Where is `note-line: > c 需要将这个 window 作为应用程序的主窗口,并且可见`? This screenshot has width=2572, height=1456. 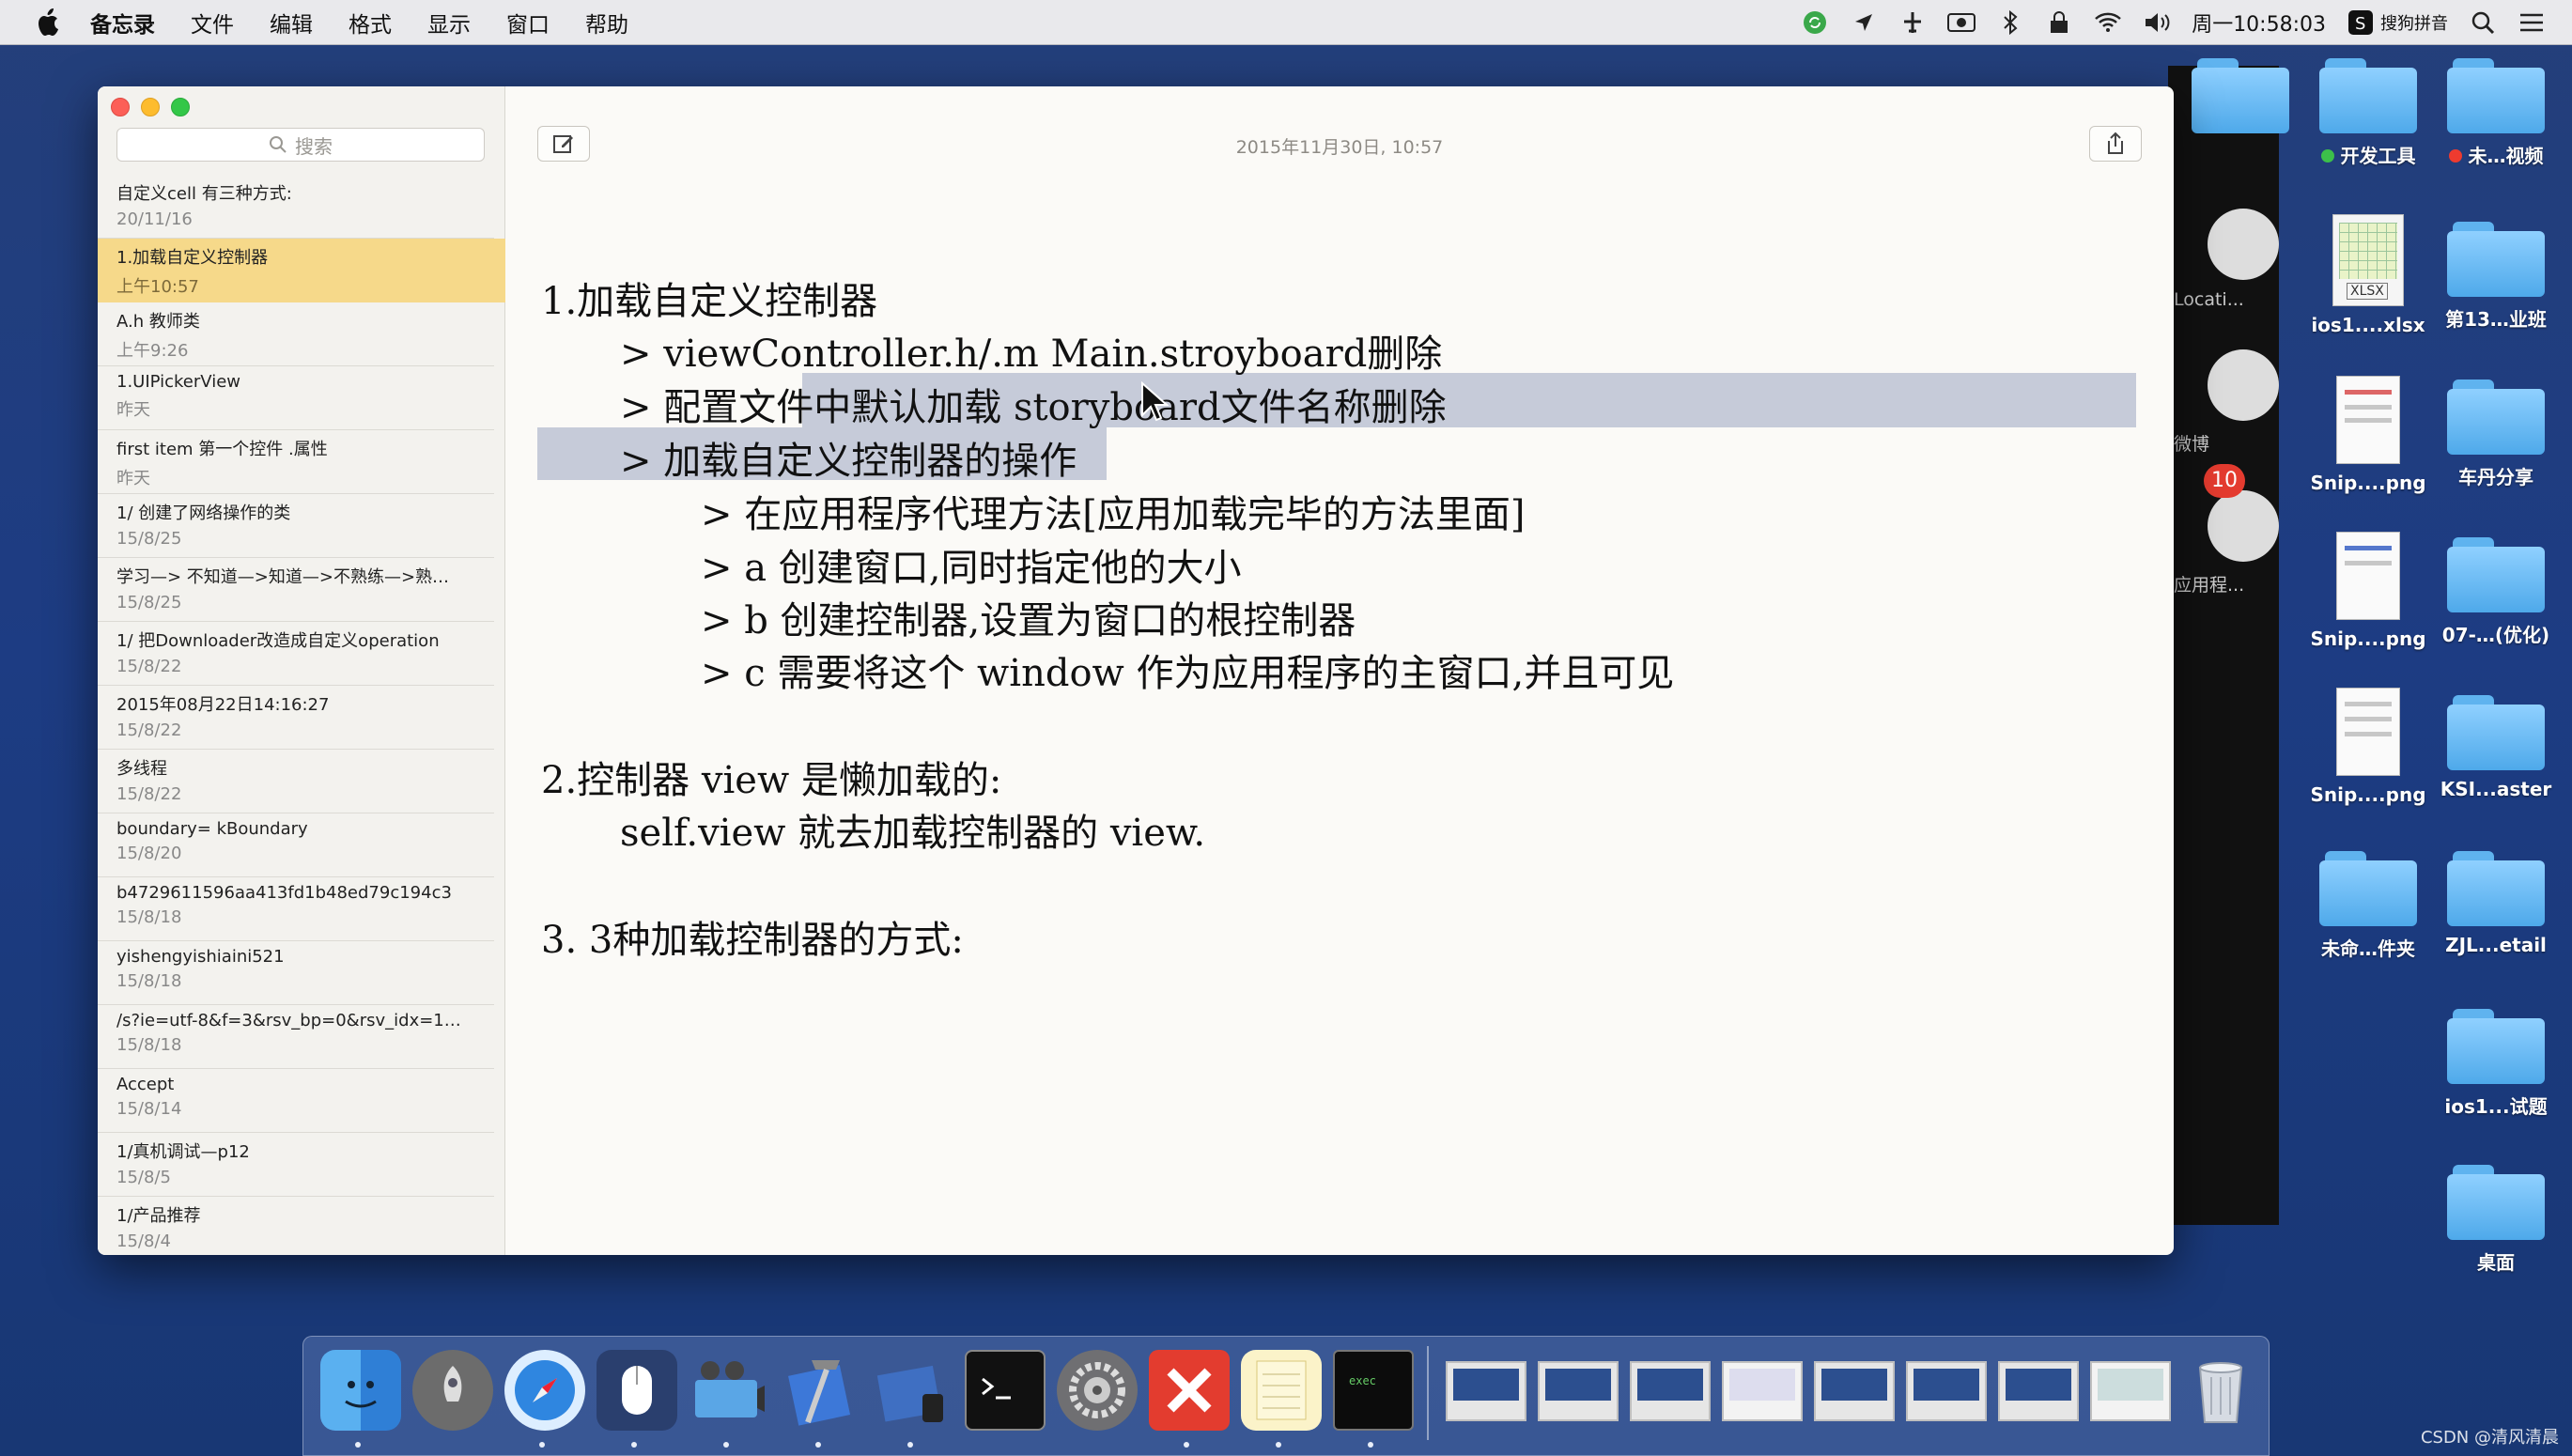
note-line: > c 需要将这个 window 作为应用程序的主窗口,并且可见 is located at coordinates (1188, 673).